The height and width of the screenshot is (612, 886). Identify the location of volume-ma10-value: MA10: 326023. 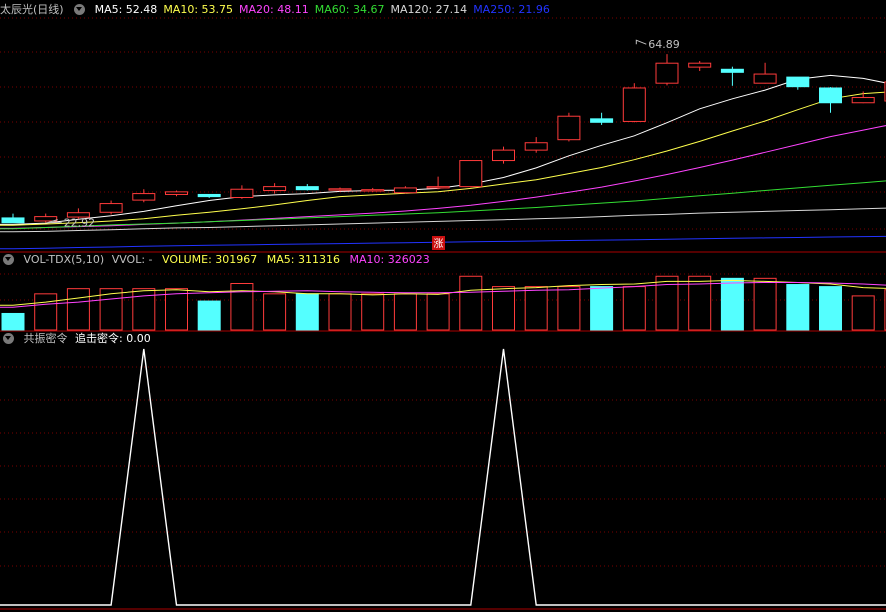
(389, 259).